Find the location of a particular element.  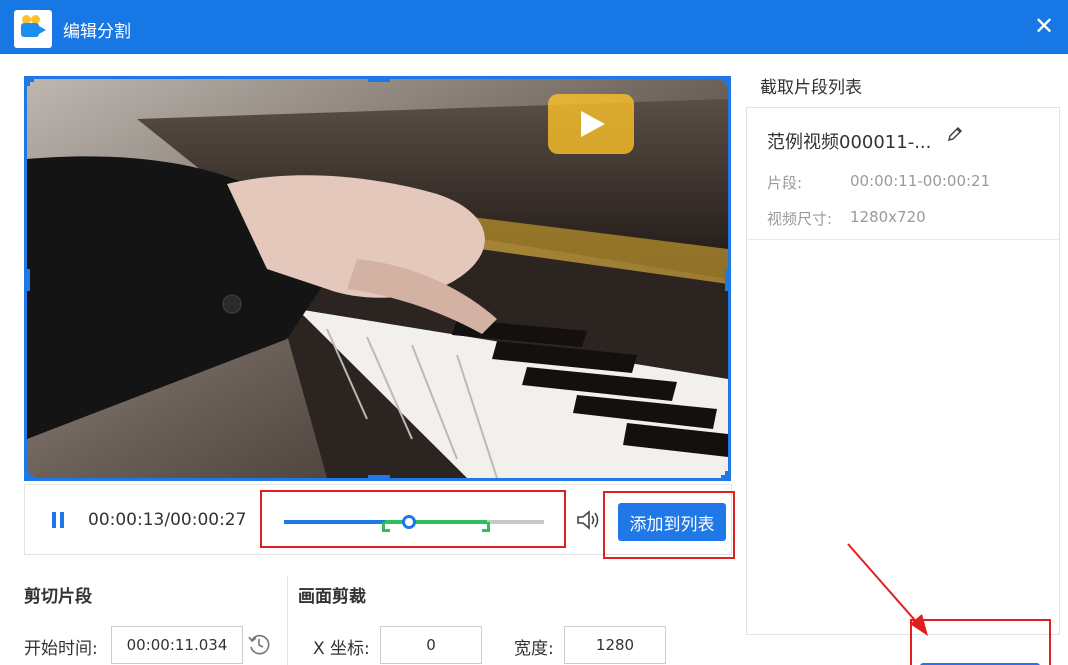

pencil-icon is located at coordinates (955, 134).